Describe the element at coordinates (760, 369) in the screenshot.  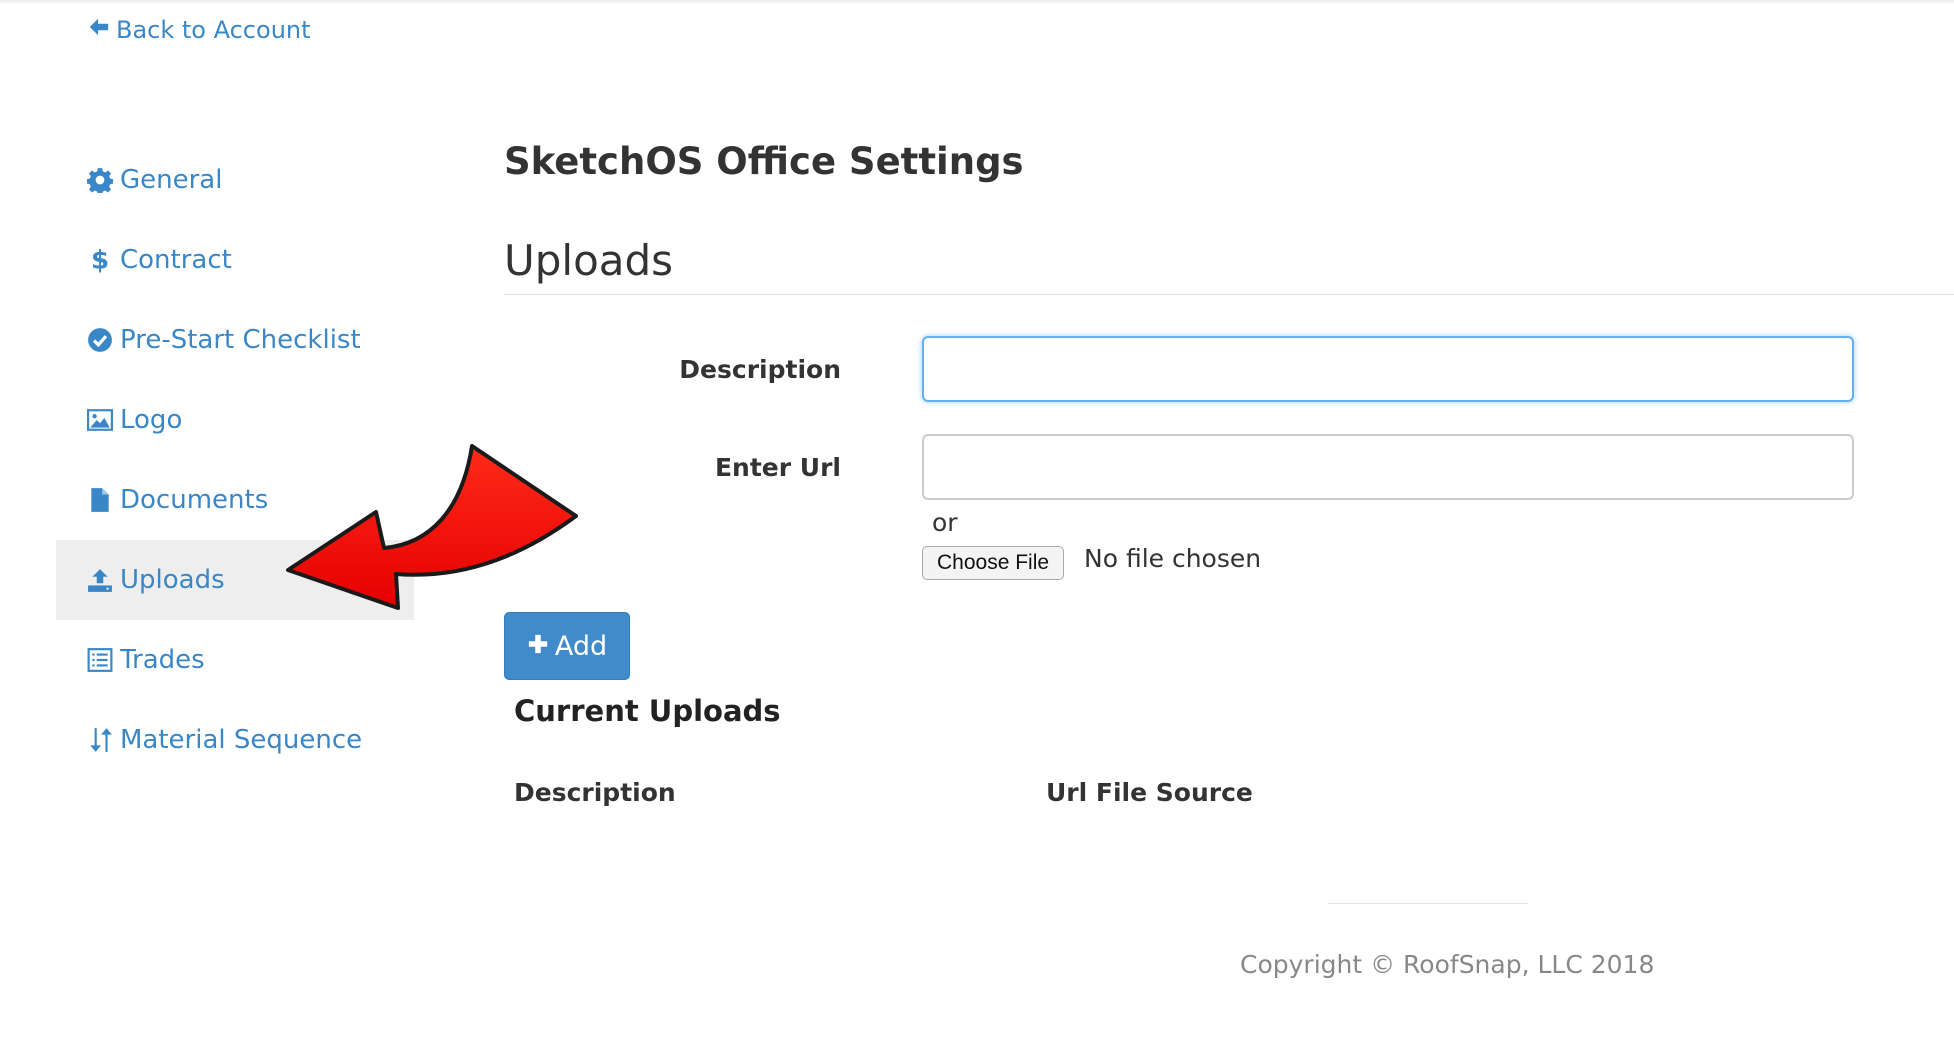
I see `description-label: Description` at that location.